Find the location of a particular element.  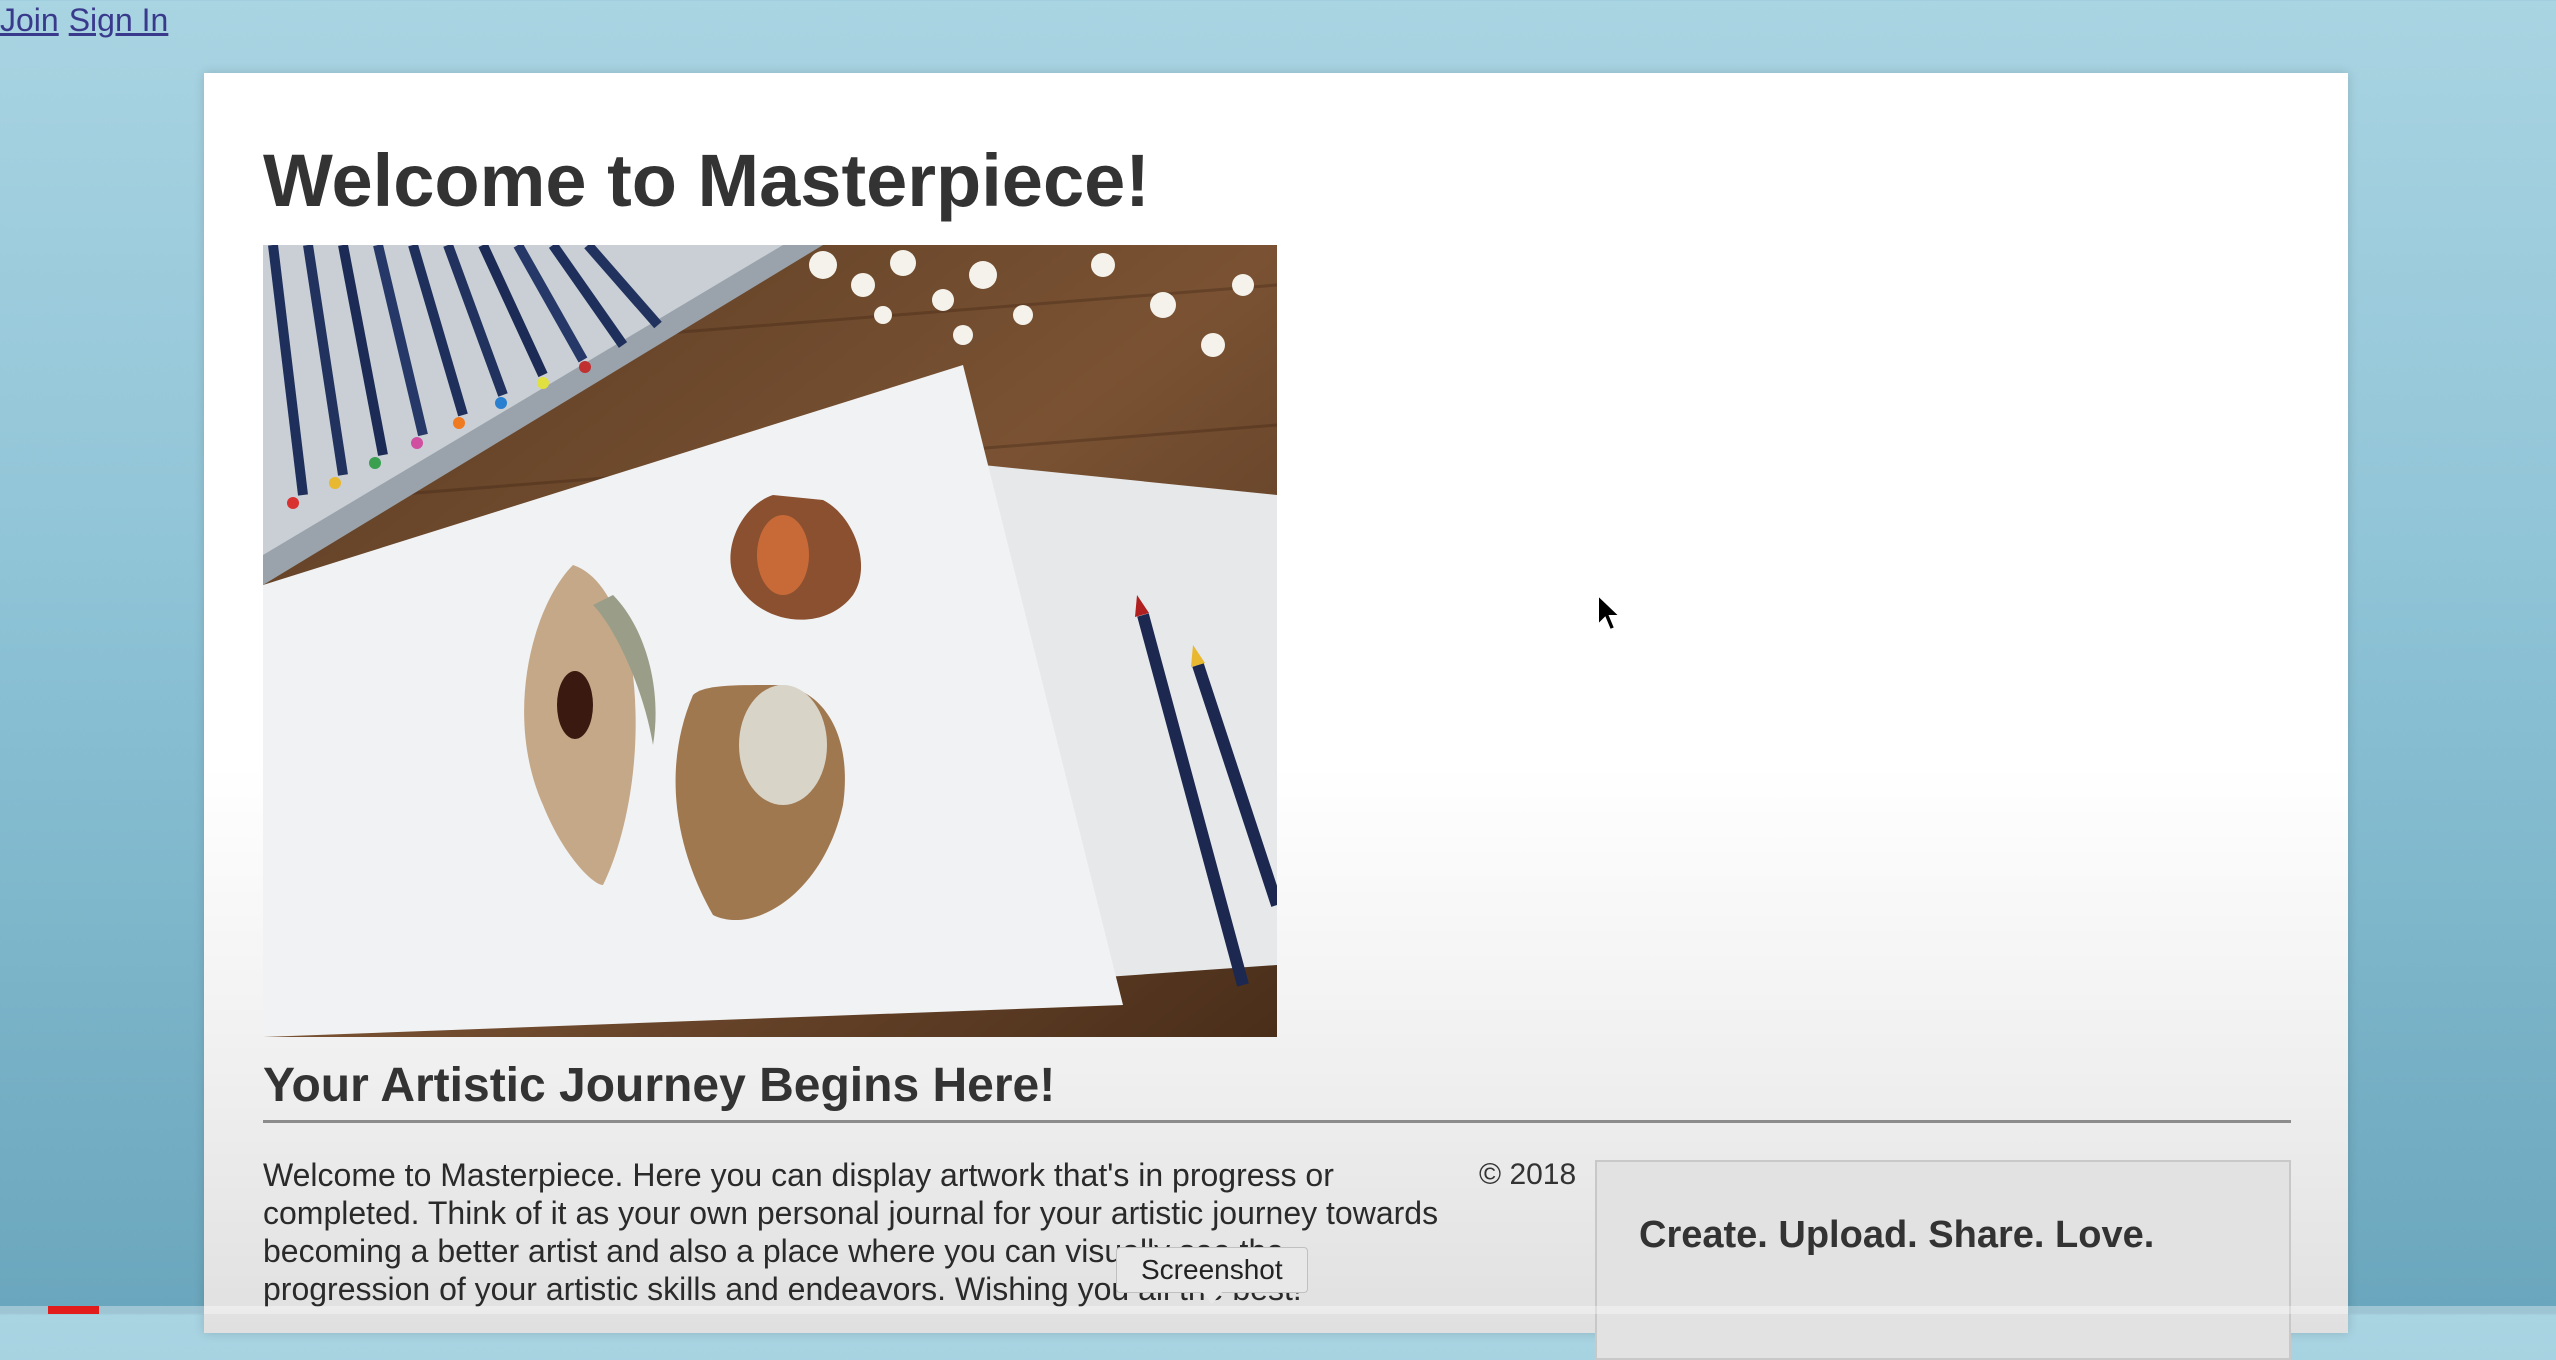

screenshot-tooltip: Screenshot is located at coordinates (1212, 1275).